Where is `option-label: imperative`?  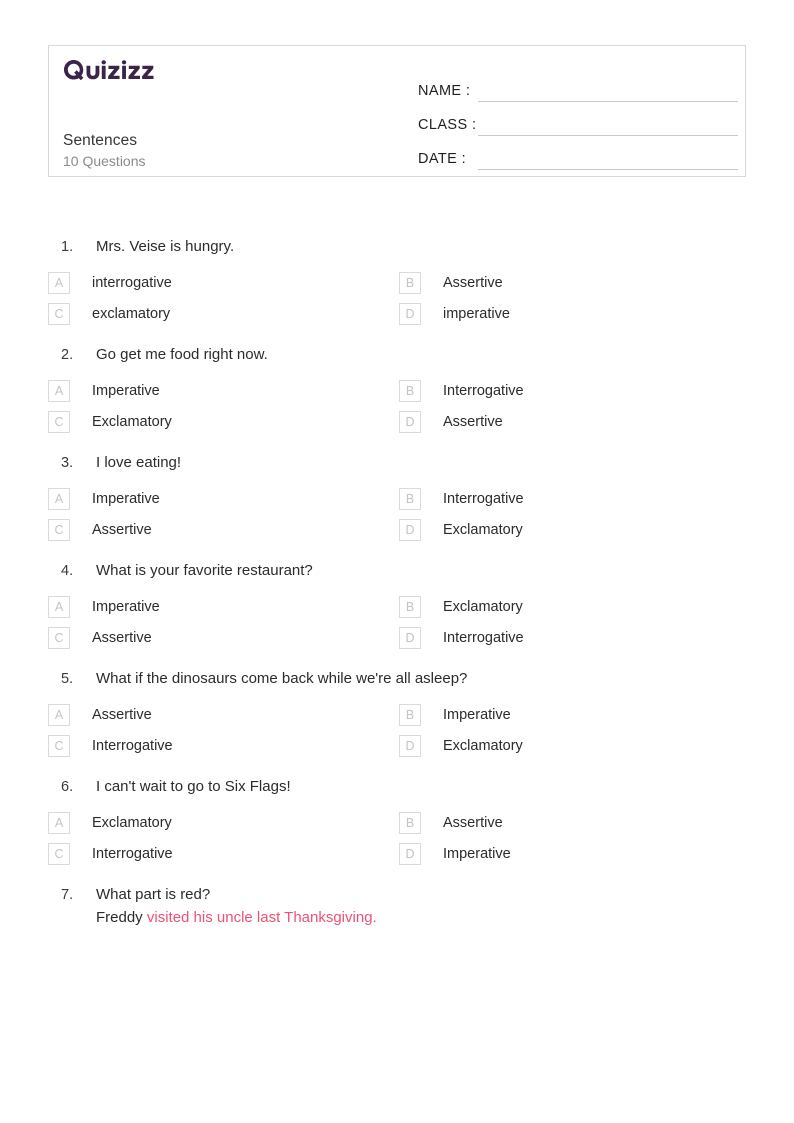
option-label: imperative is located at coordinates (476, 314).